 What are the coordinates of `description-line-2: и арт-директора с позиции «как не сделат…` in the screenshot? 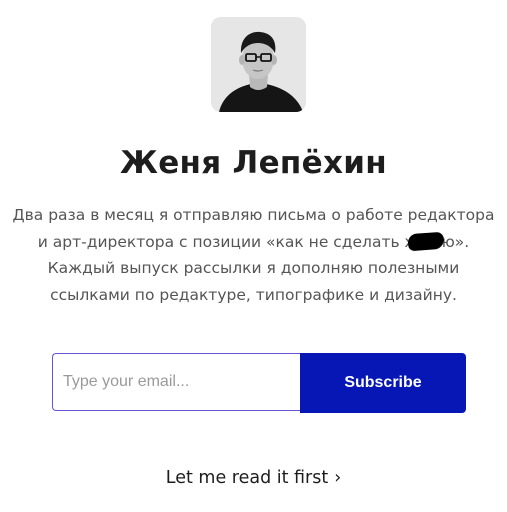 It's located at (253, 242).